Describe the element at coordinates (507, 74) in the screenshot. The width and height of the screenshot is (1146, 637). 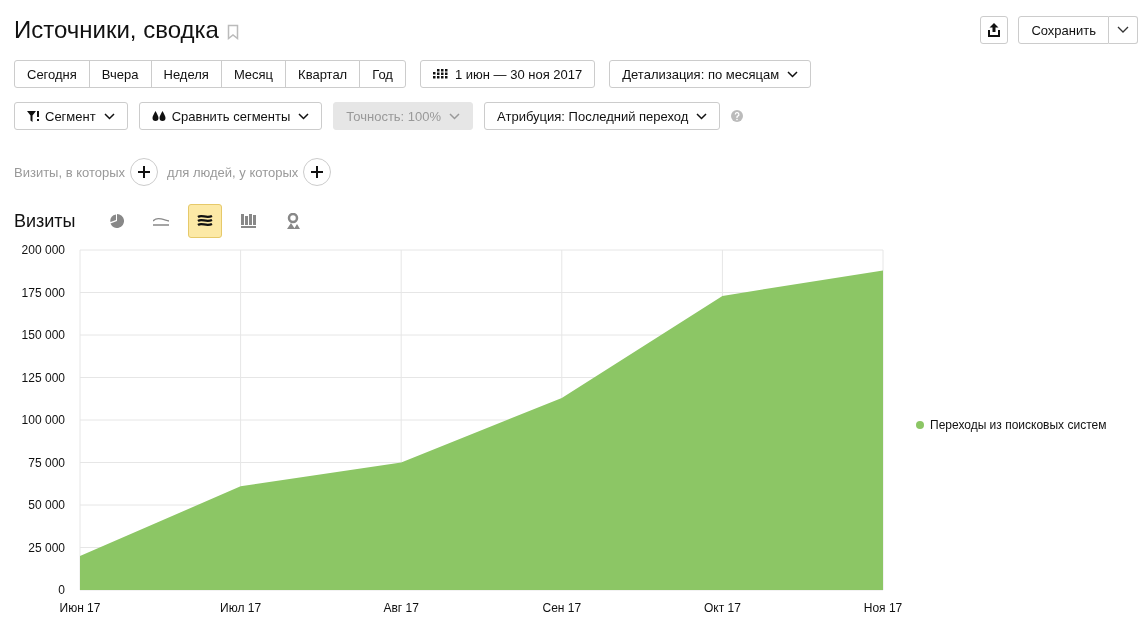
I see `date-range-button: 1 июн — 30 ноя 2017` at that location.